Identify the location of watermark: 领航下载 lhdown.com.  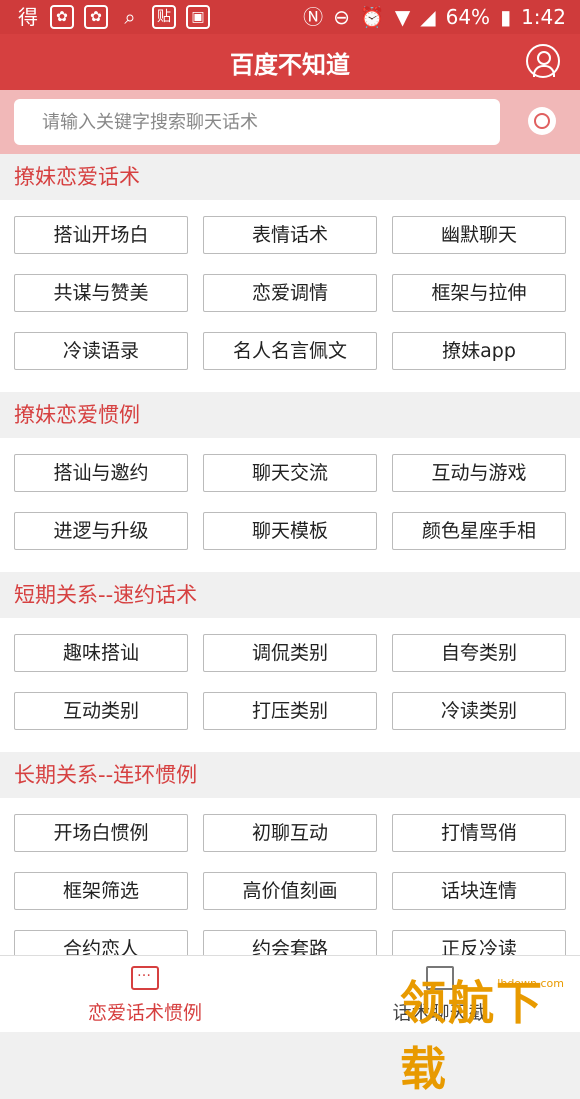
(485, 1030).